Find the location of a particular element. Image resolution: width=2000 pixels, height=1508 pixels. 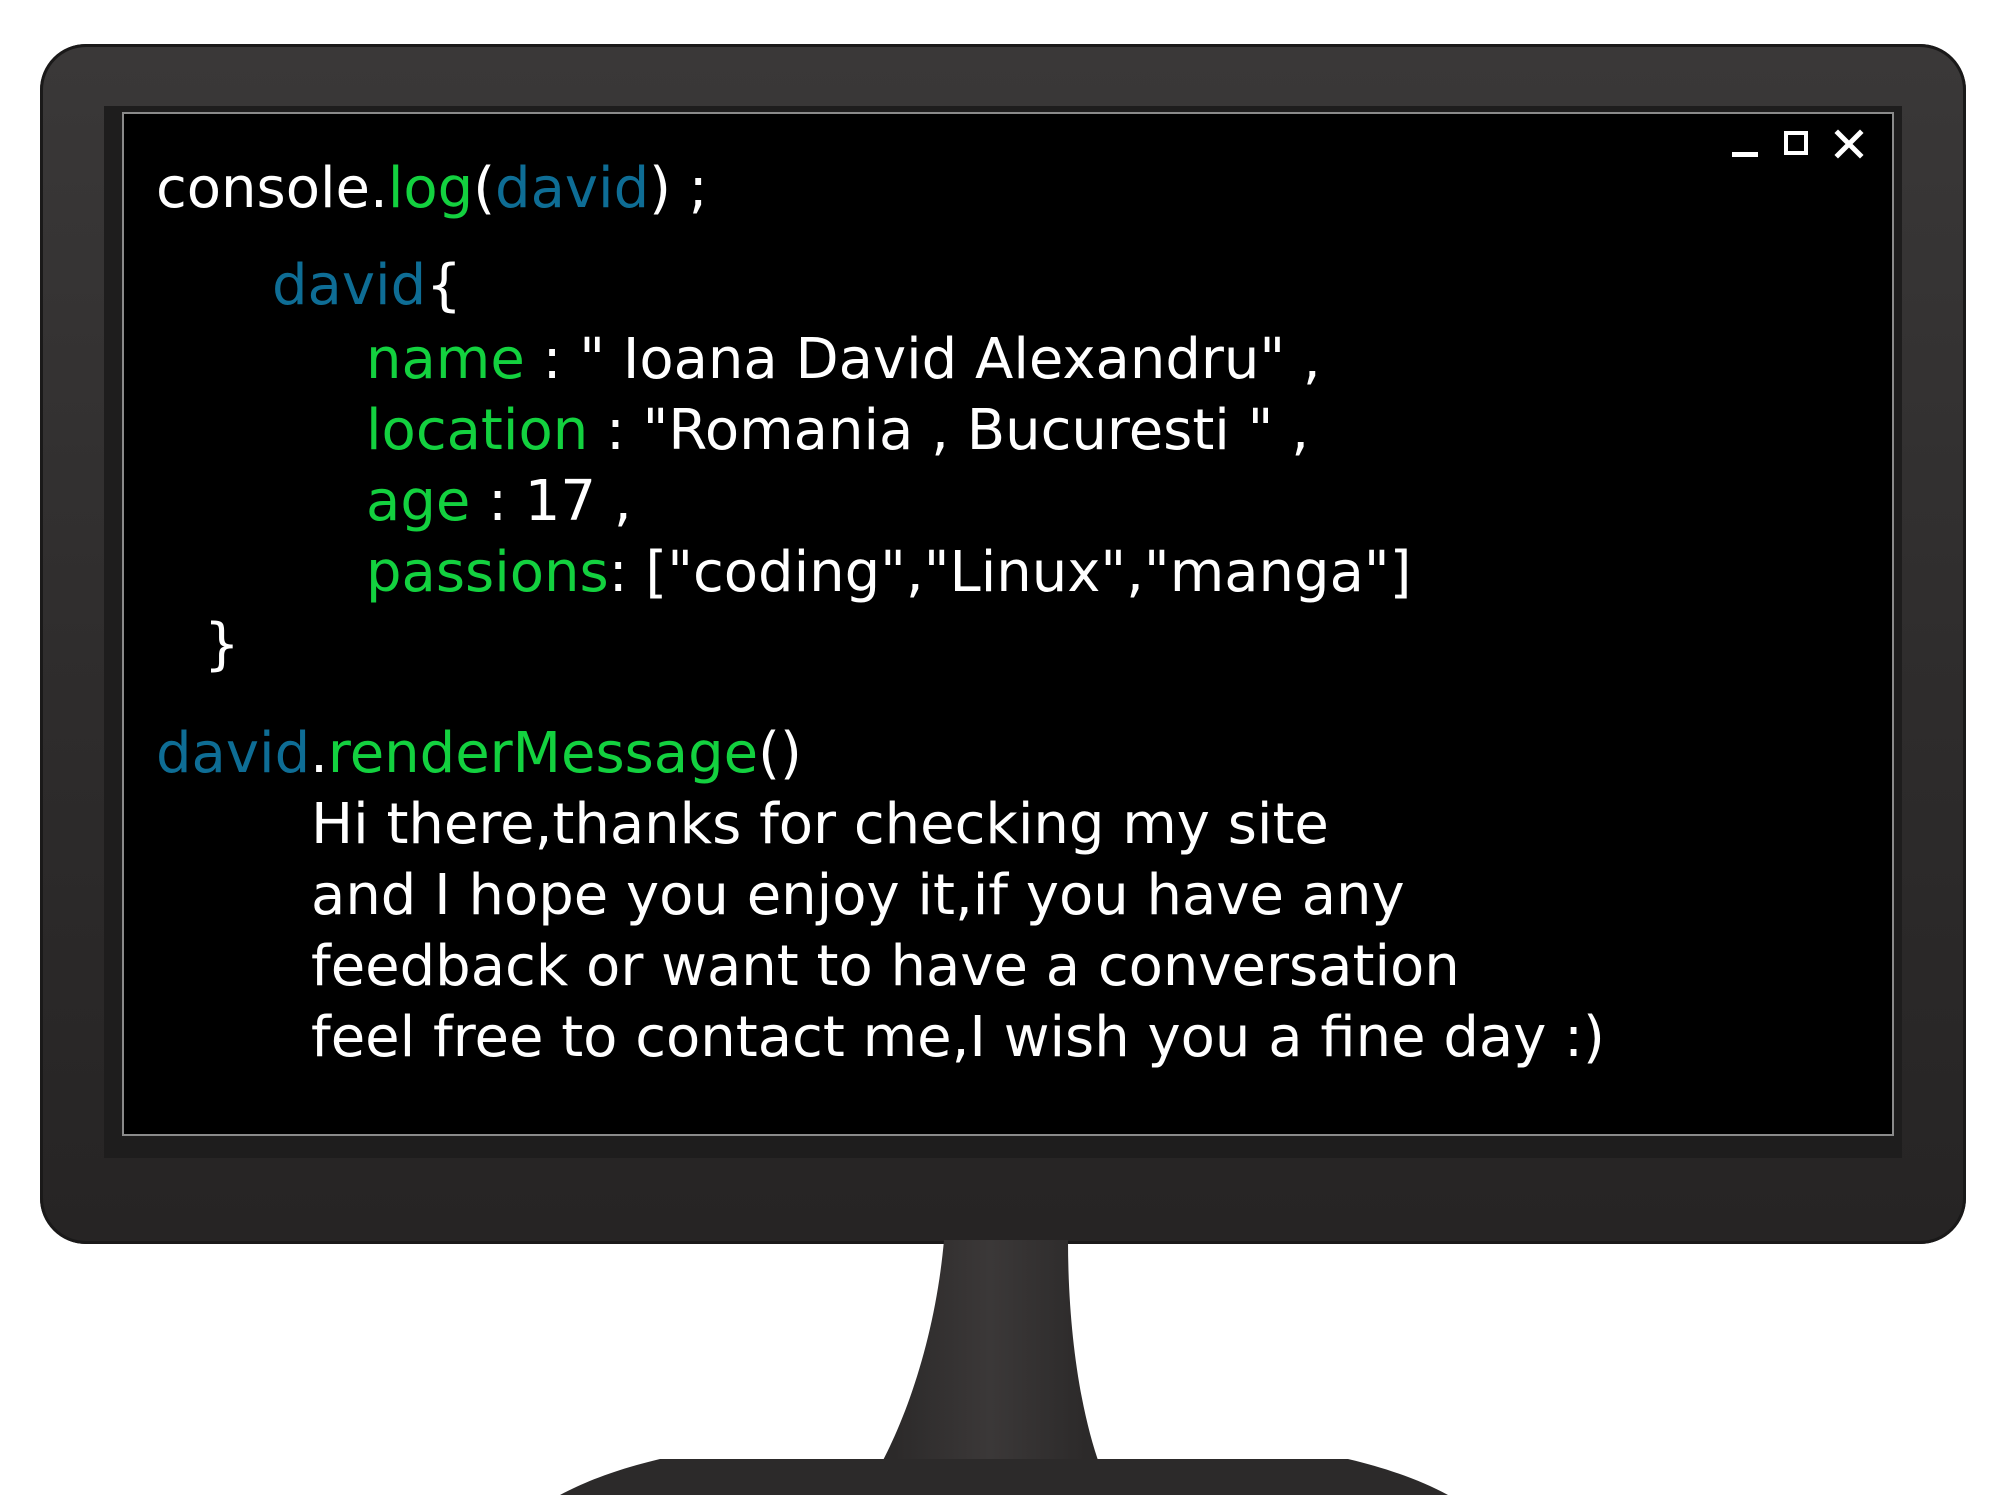

log-method: log is located at coordinates (430, 188).